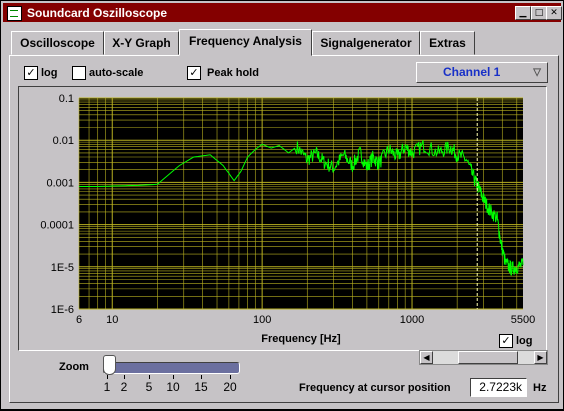 The width and height of the screenshot is (564, 411). Describe the element at coordinates (109, 365) in the screenshot. I see `zoom-slider-thumb` at that location.